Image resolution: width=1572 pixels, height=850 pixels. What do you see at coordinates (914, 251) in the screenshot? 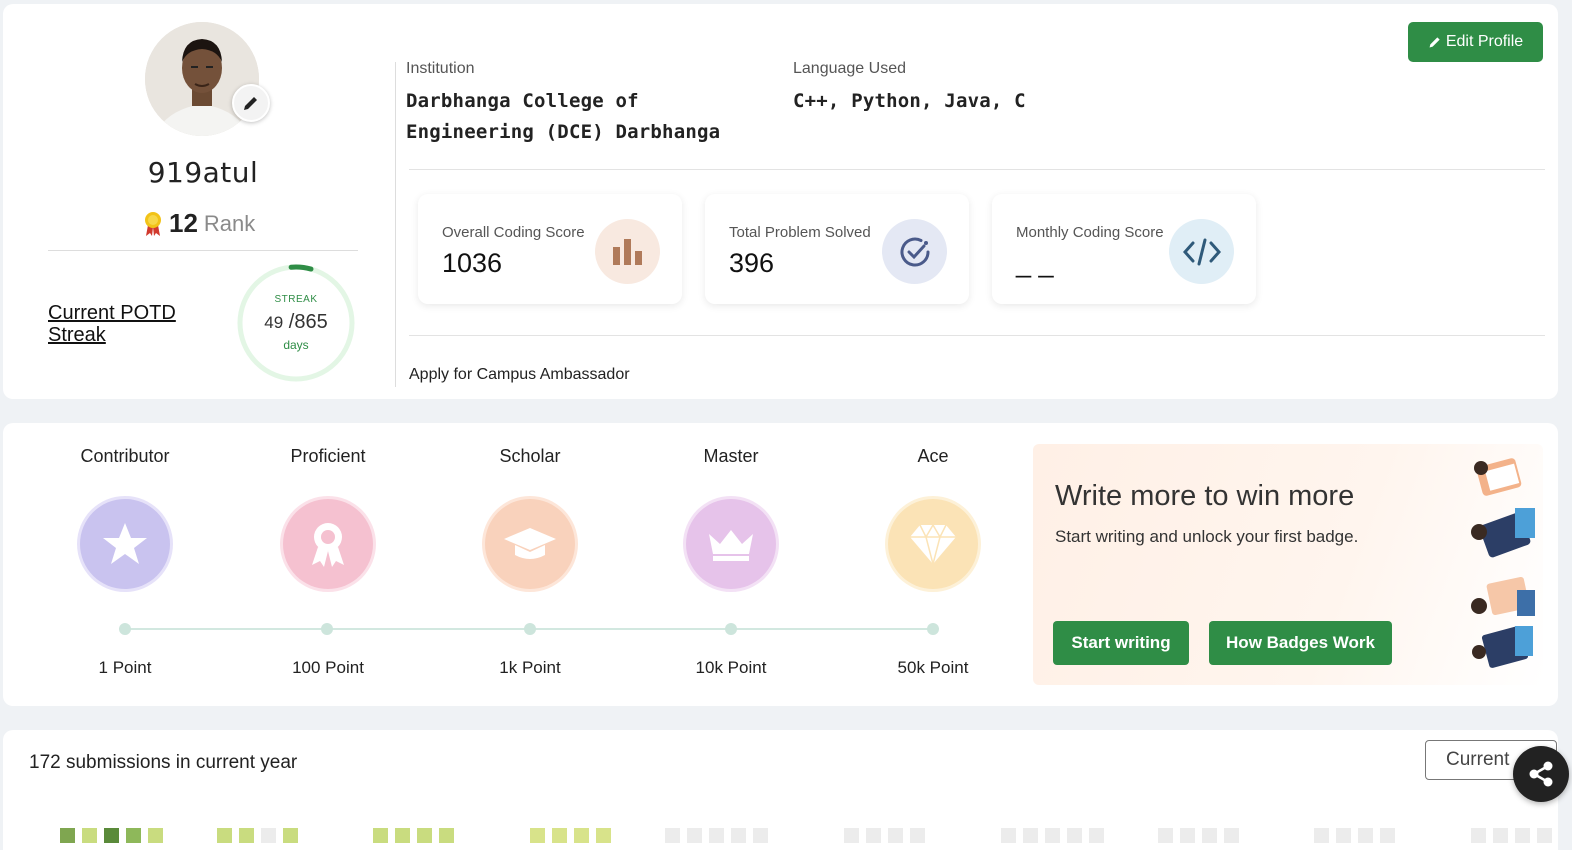
I see `check-circle-icon` at bounding box center [914, 251].